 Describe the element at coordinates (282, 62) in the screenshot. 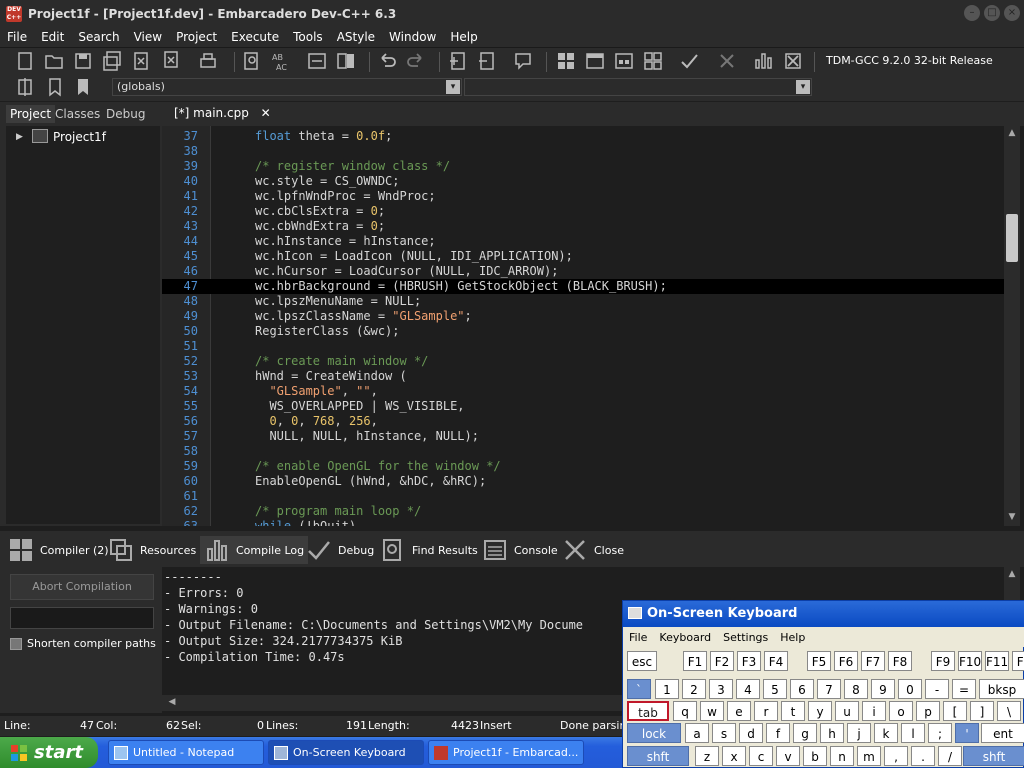

I see `replace-icon: AB AC` at that location.